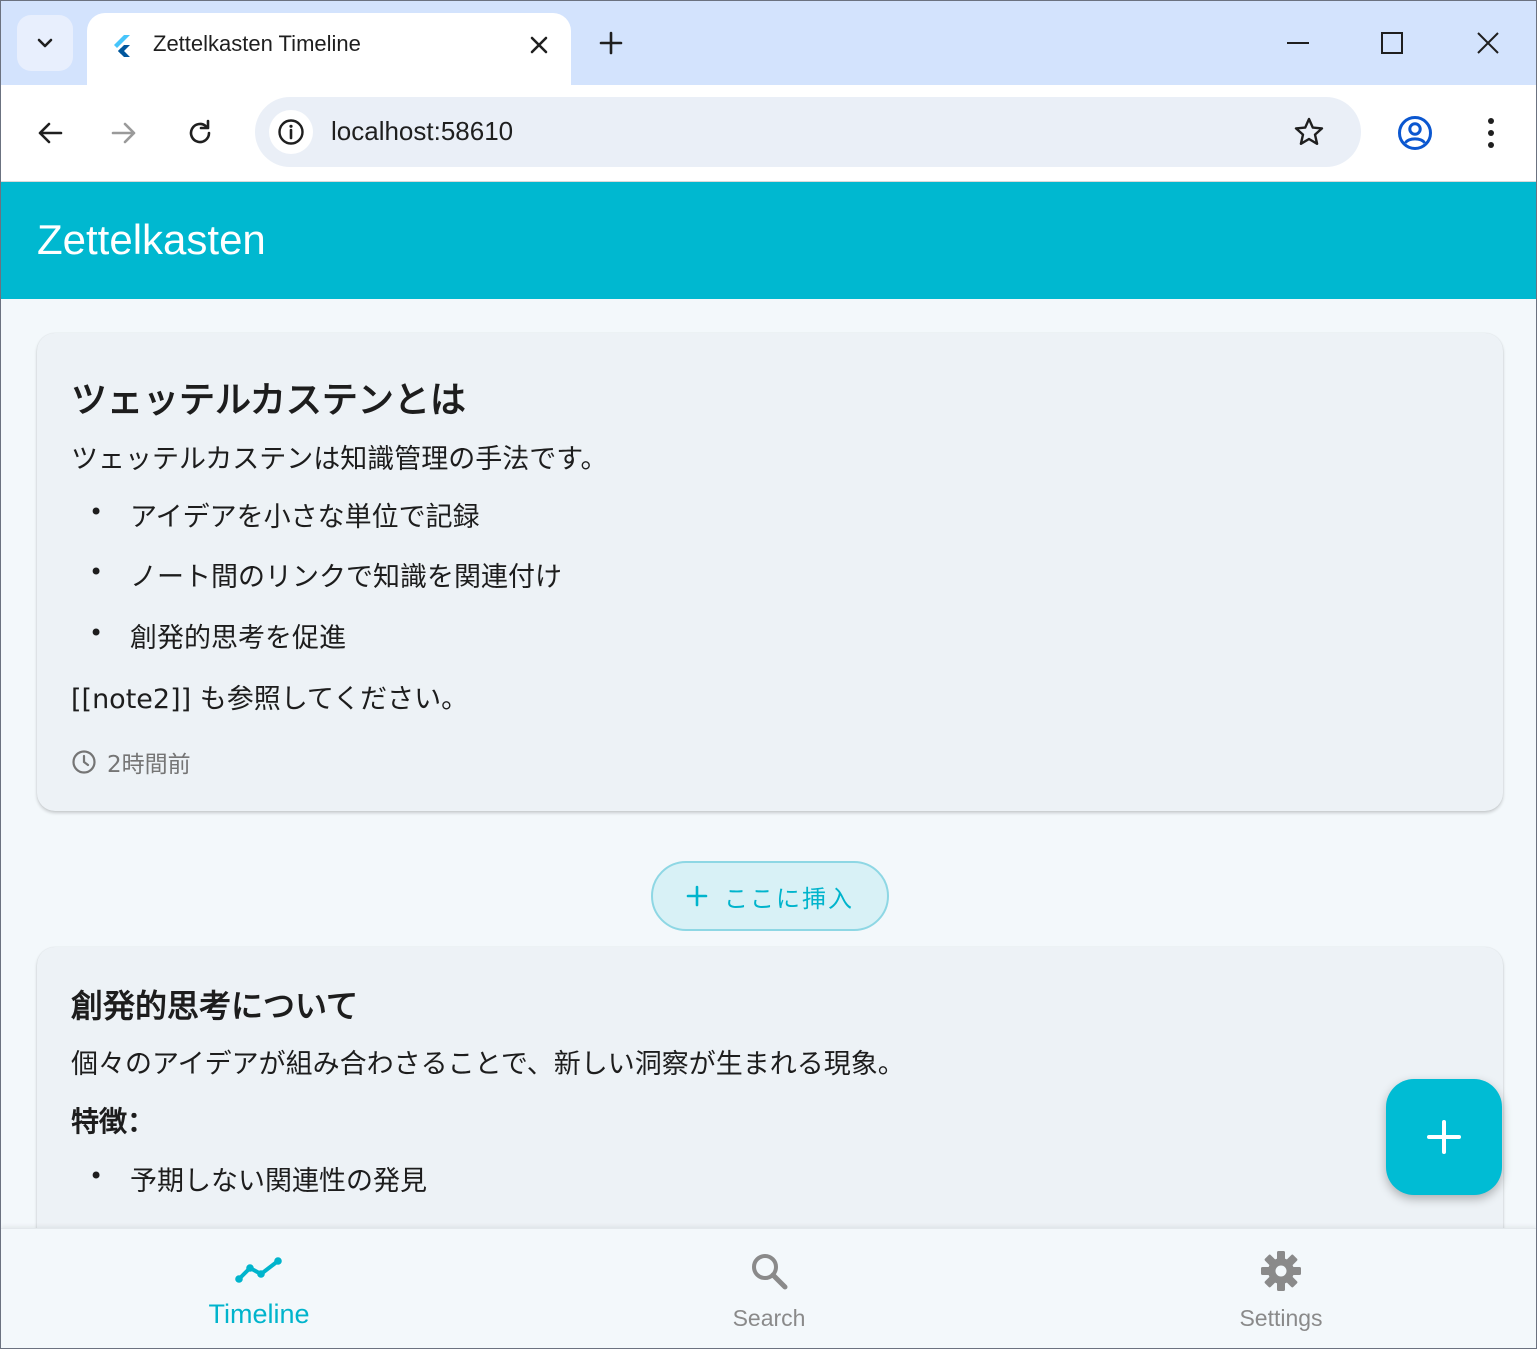  Describe the element at coordinates (257, 43) in the screenshot. I see `tab-title: Zettelkasten Timeline` at that location.